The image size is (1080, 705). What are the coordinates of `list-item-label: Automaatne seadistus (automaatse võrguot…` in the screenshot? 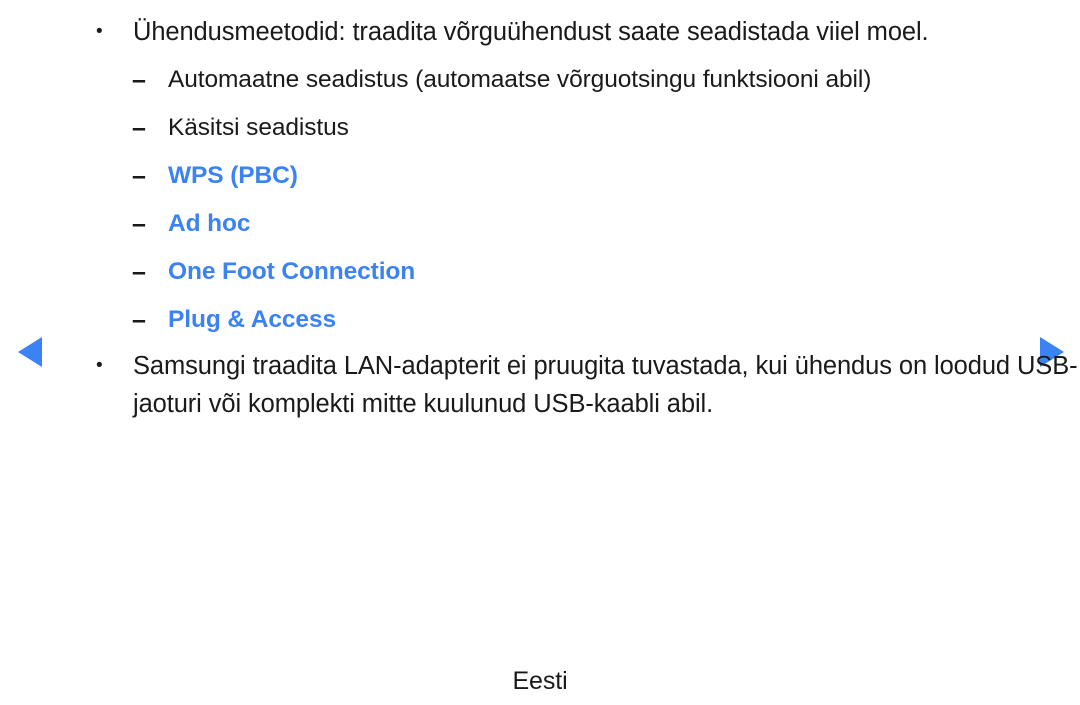 It's located at (520, 79).